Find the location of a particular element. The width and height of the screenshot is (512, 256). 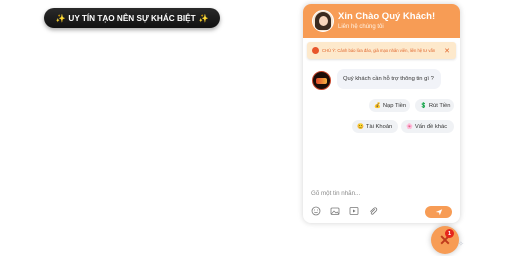

quick-reply-rut-tien: 💲 Rút Tiền is located at coordinates (434, 105).